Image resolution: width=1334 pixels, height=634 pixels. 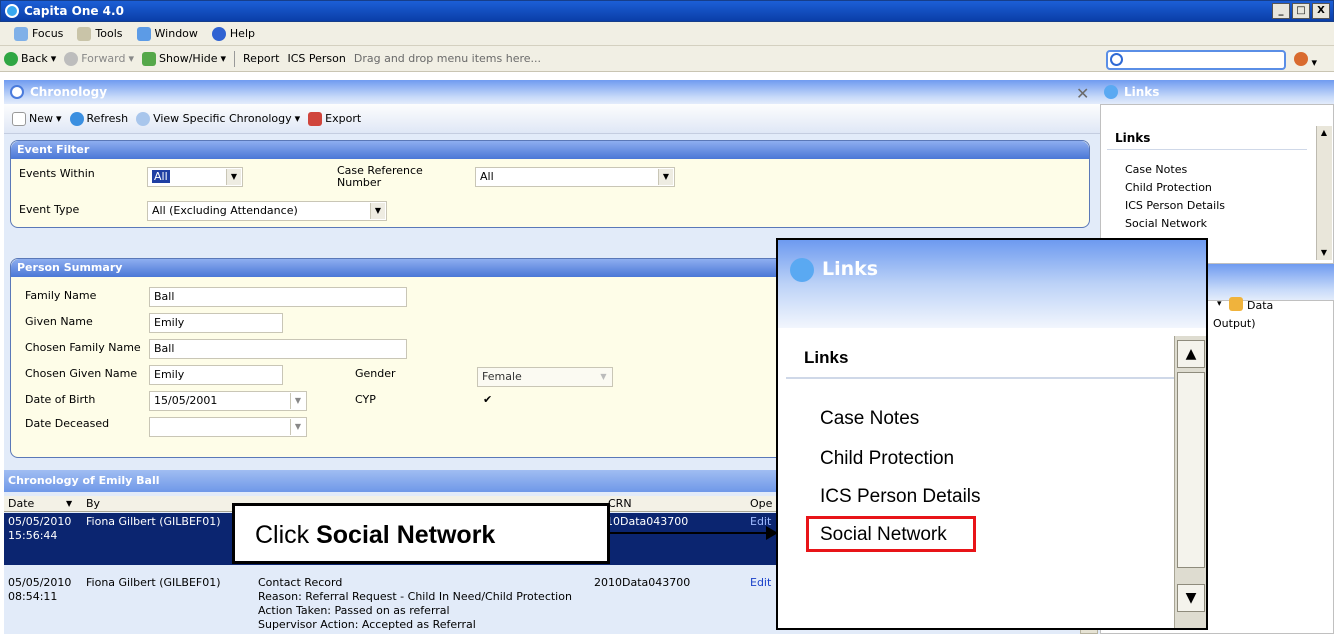 What do you see at coordinates (317, 58) in the screenshot?
I see `ics-person-link: ICS Person` at bounding box center [317, 58].